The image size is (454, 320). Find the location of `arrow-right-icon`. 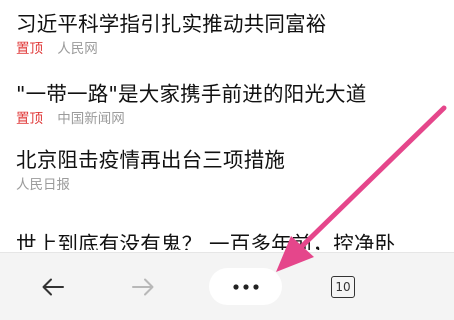

arrow-right-icon is located at coordinates (143, 286).